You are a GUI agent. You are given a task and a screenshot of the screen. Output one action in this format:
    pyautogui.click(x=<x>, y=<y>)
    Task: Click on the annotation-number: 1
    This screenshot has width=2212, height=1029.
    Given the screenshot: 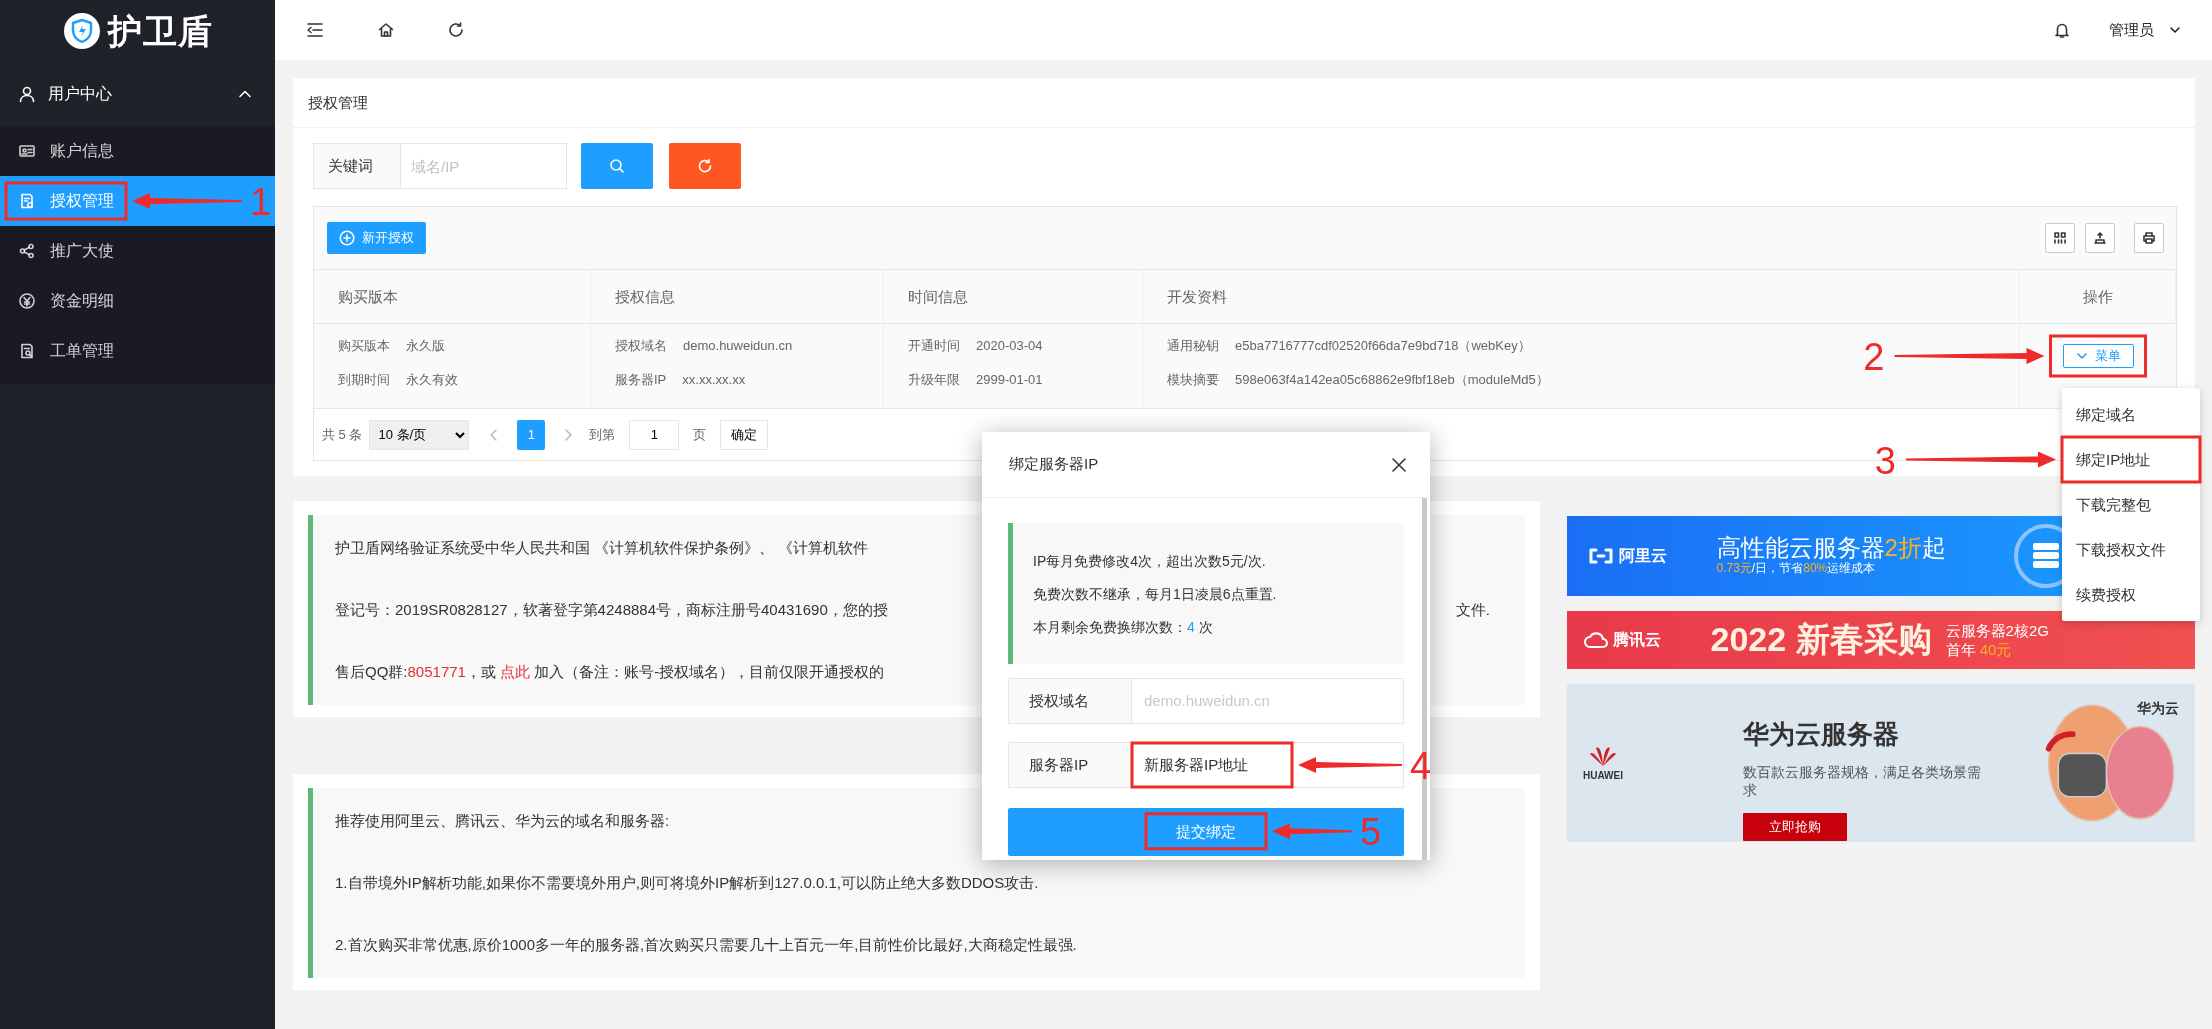 What is the action you would take?
    pyautogui.click(x=261, y=202)
    